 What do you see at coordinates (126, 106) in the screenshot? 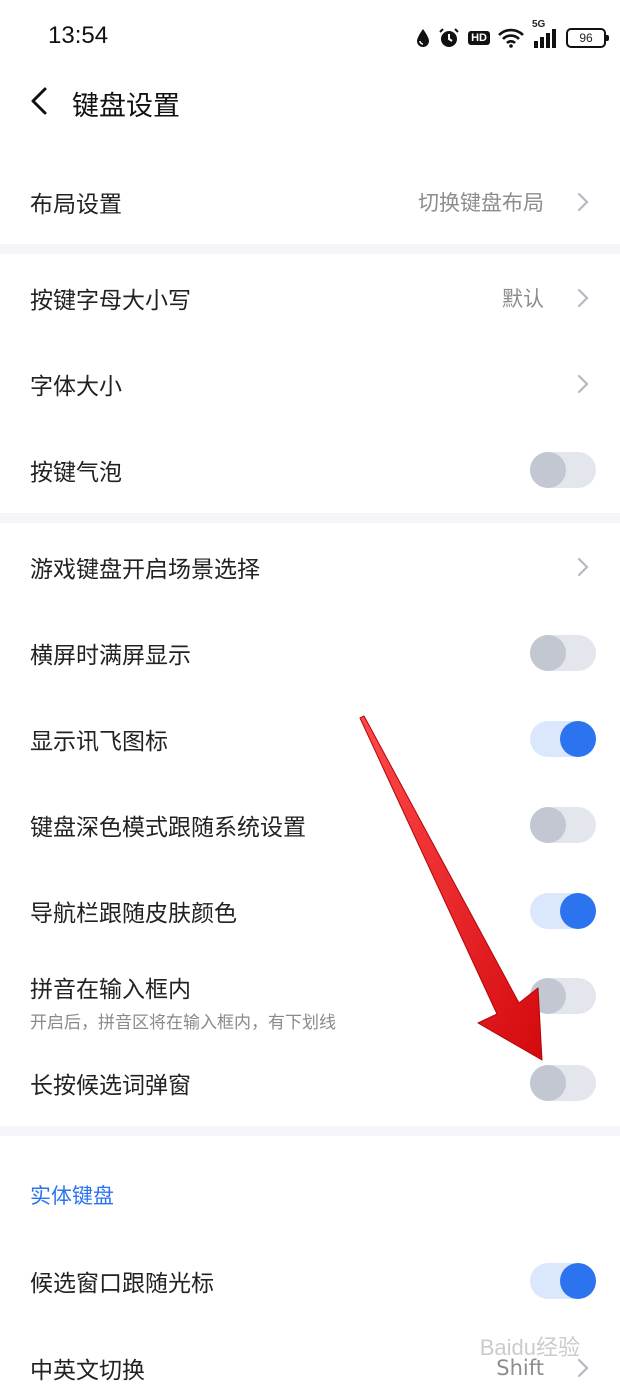
I see `page-title: 键盘设置` at bounding box center [126, 106].